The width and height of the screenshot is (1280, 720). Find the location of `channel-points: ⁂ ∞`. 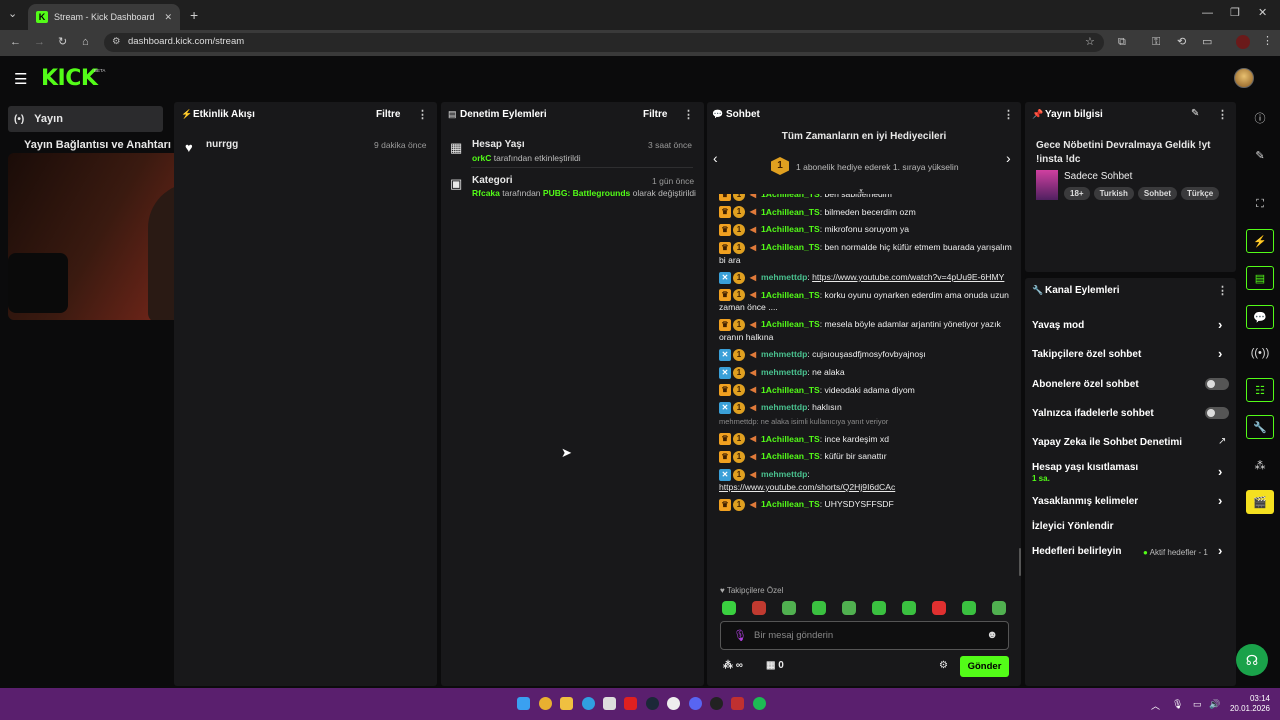

channel-points: ⁂ ∞ is located at coordinates (733, 665).